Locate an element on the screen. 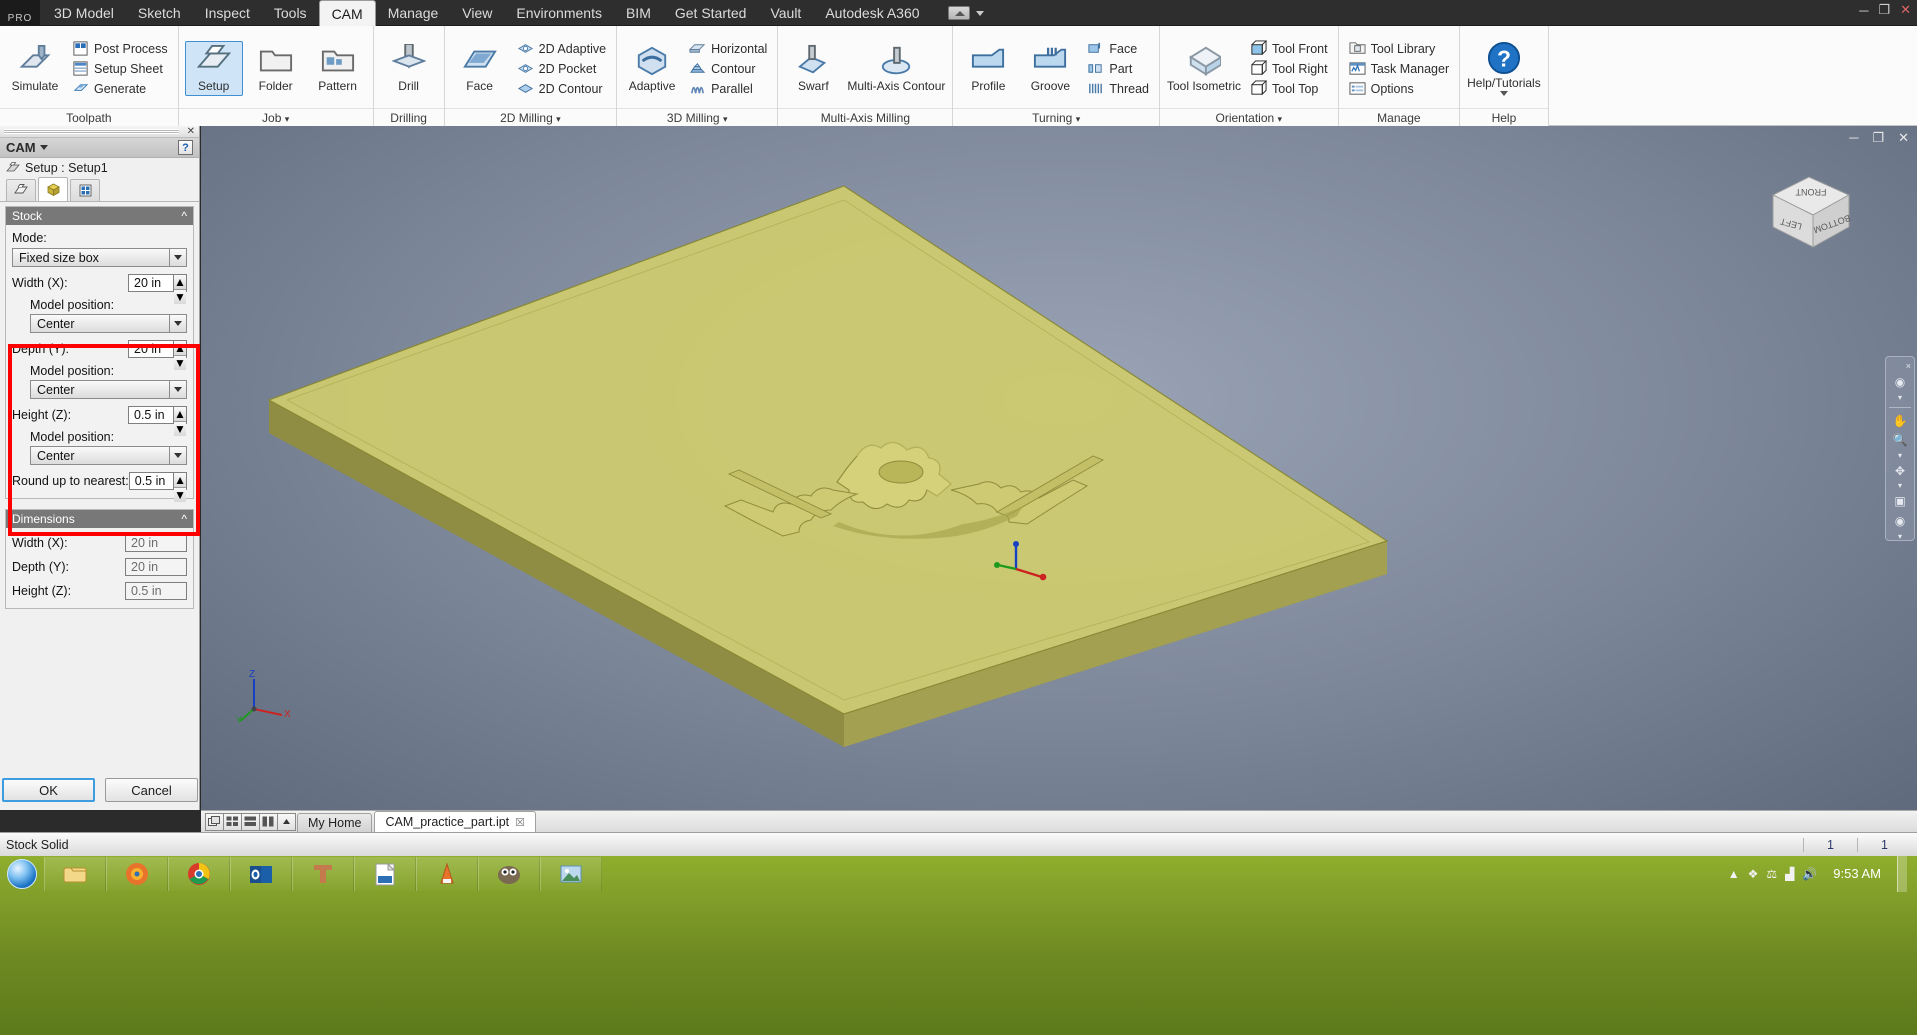  height-input: 0.5 in is located at coordinates (151, 415).